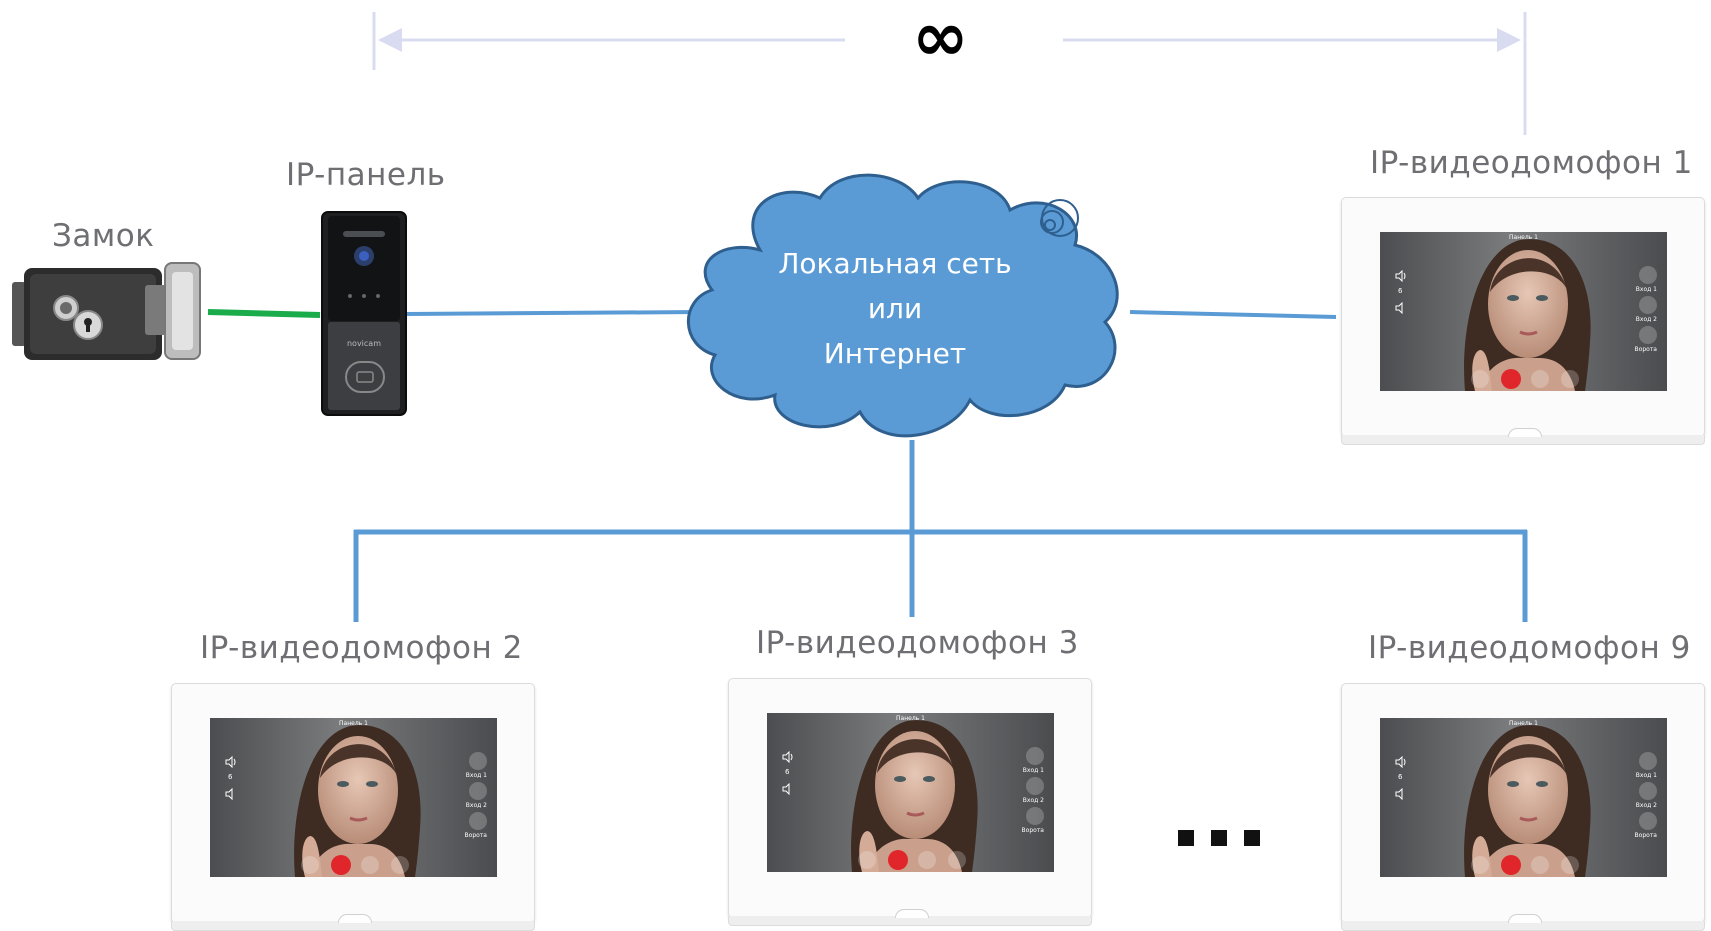 Image resolution: width=1711 pixels, height=931 pixels. What do you see at coordinates (1529, 648) in the screenshot?
I see `monitor9-label: IP-видеодомофон 9` at bounding box center [1529, 648].